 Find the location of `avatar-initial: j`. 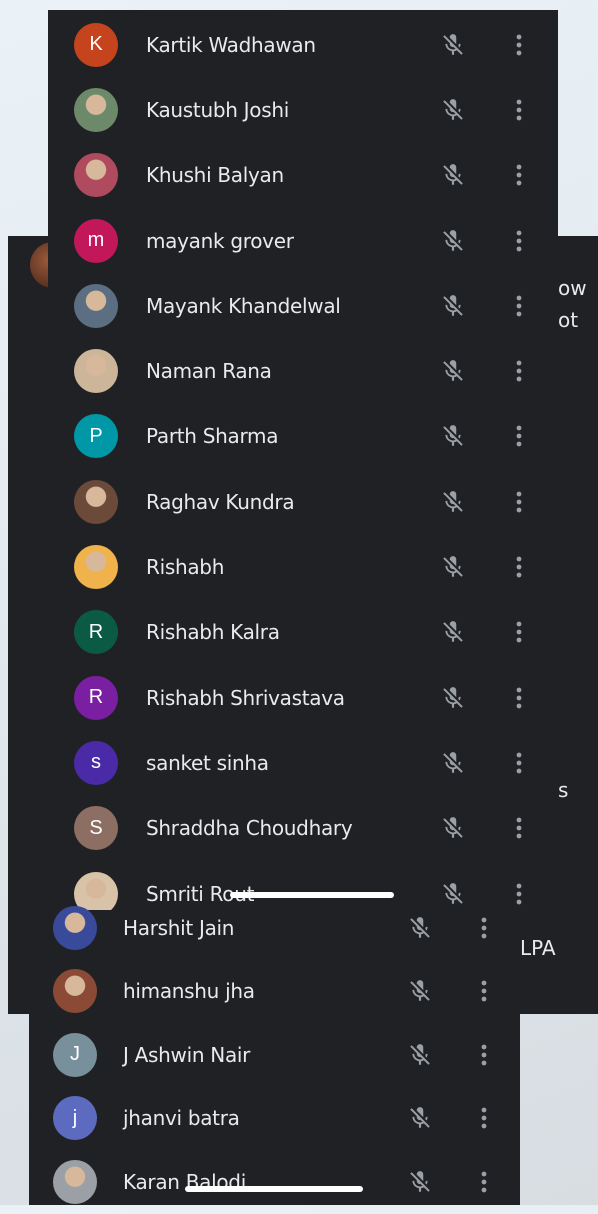

avatar-initial: j is located at coordinates (75, 1117).